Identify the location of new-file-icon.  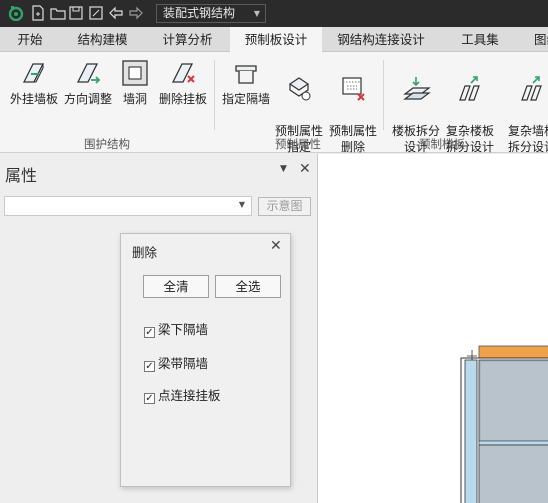
(38, 13).